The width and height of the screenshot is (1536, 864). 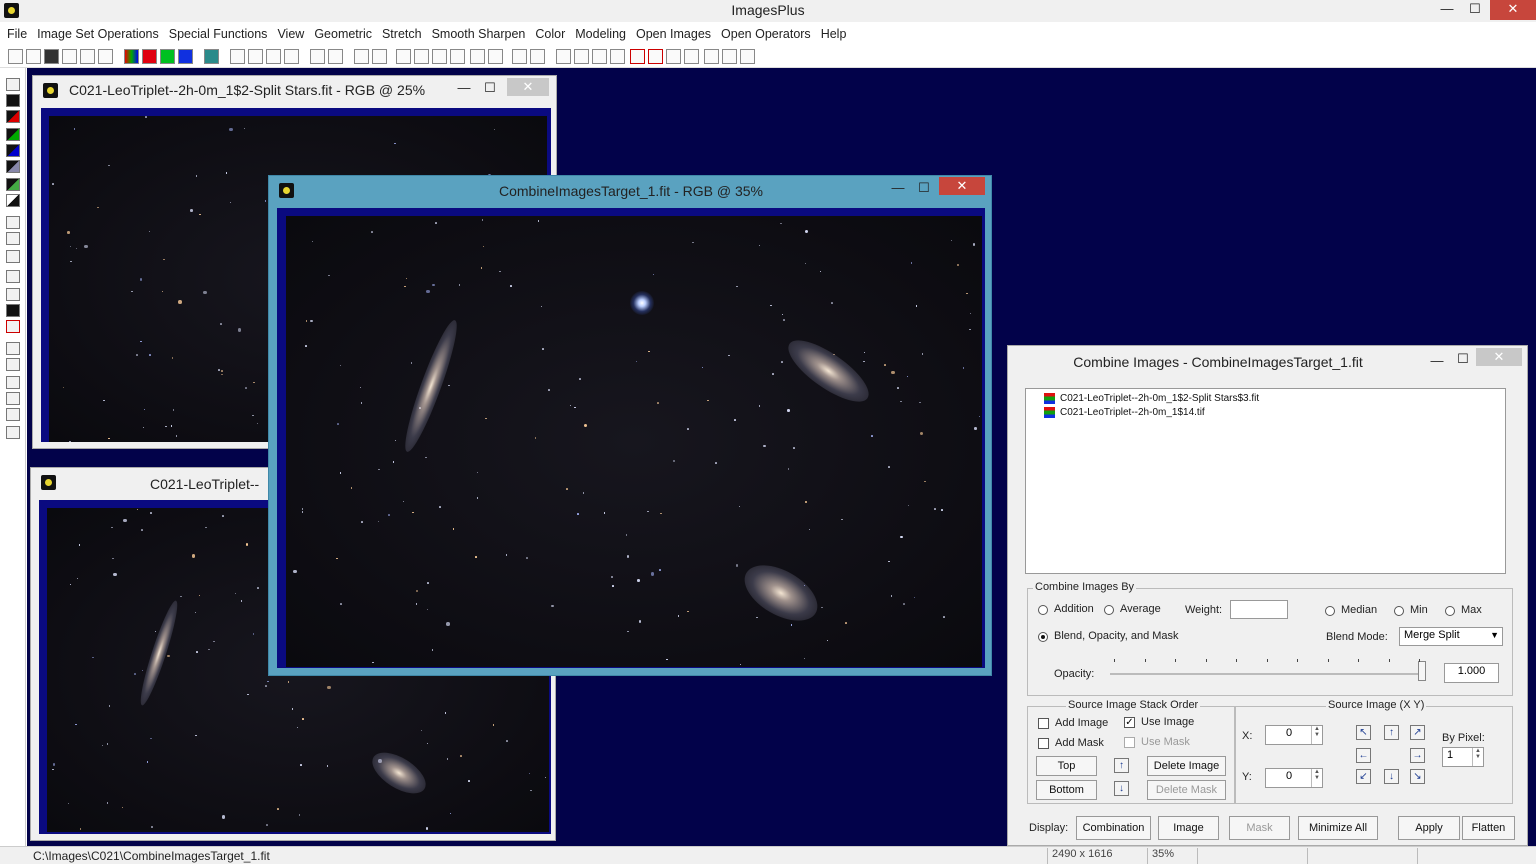 What do you see at coordinates (617, 56) in the screenshot?
I see `zoom-actual-icon` at bounding box center [617, 56].